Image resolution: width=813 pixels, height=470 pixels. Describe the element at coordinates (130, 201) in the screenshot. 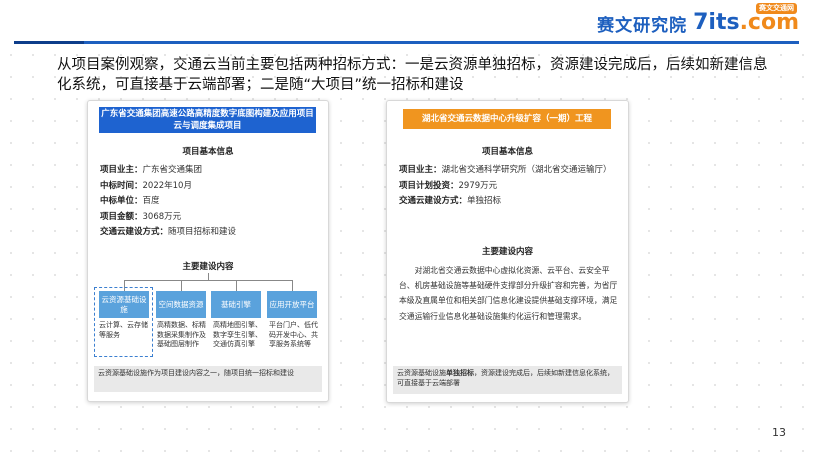

I see `info-row-winner: 中标单位：百度` at that location.